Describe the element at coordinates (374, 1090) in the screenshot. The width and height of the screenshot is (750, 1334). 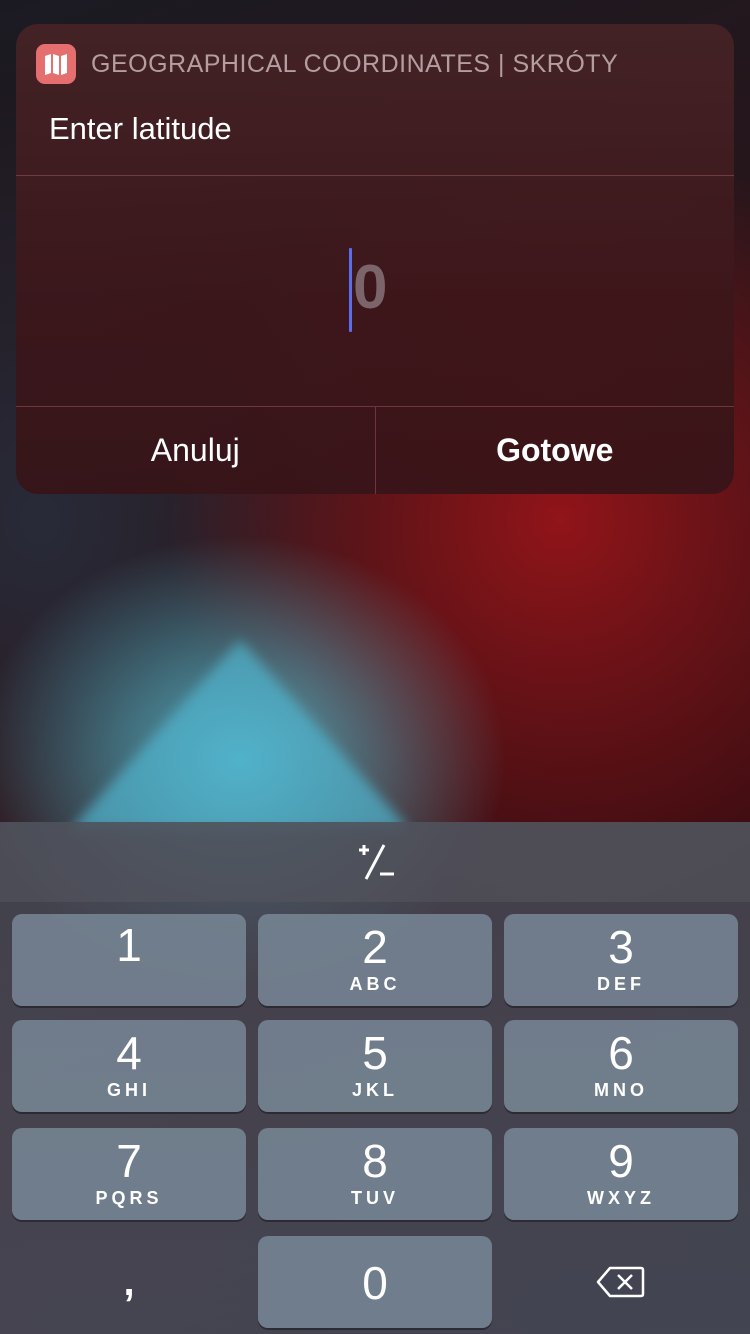
I see `key-letters: JKL` at that location.